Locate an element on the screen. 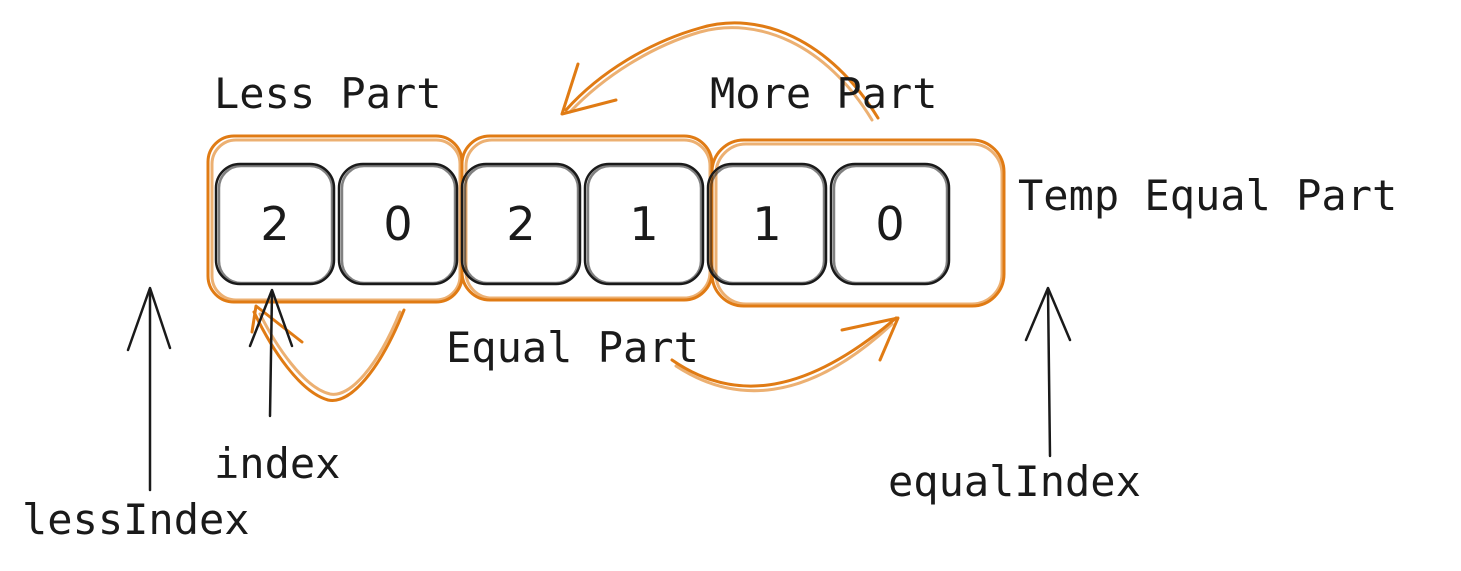 This screenshot has height=571, width=1461. temp-equal-part-label: Temp Equal Part is located at coordinates (1207, 195).